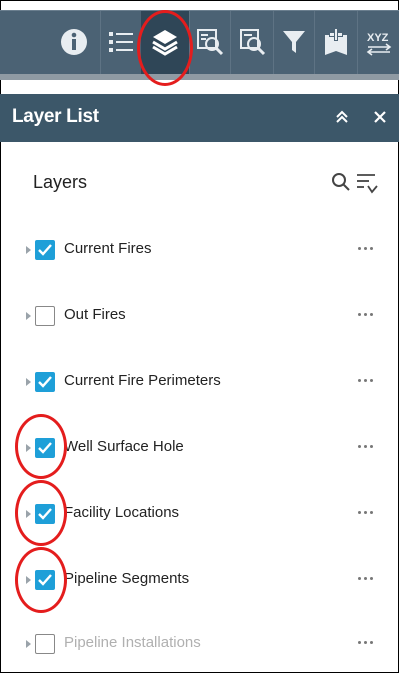 This screenshot has width=399, height=673. What do you see at coordinates (165, 48) in the screenshot?
I see `highlight-circle-layers-button` at bounding box center [165, 48].